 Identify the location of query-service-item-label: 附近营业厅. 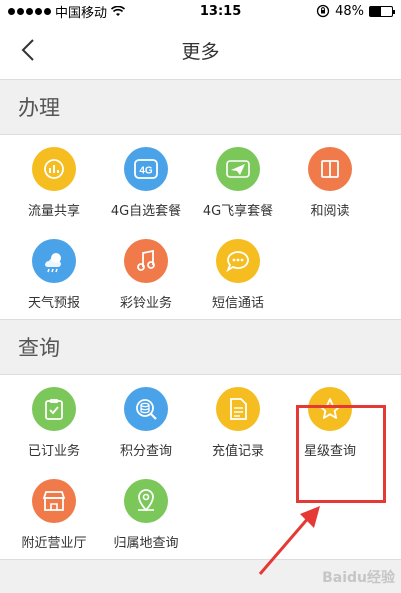
(54, 543).